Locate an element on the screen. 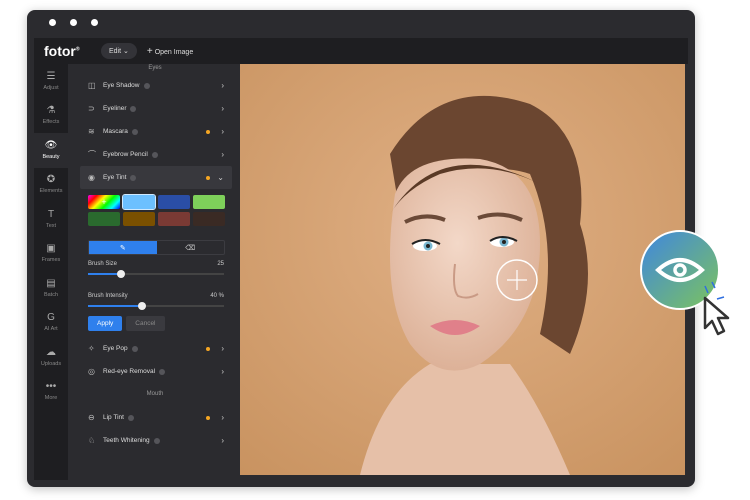 This screenshot has width=750, height=500. sidebar-item-more: ••• More is located at coordinates (51, 392).